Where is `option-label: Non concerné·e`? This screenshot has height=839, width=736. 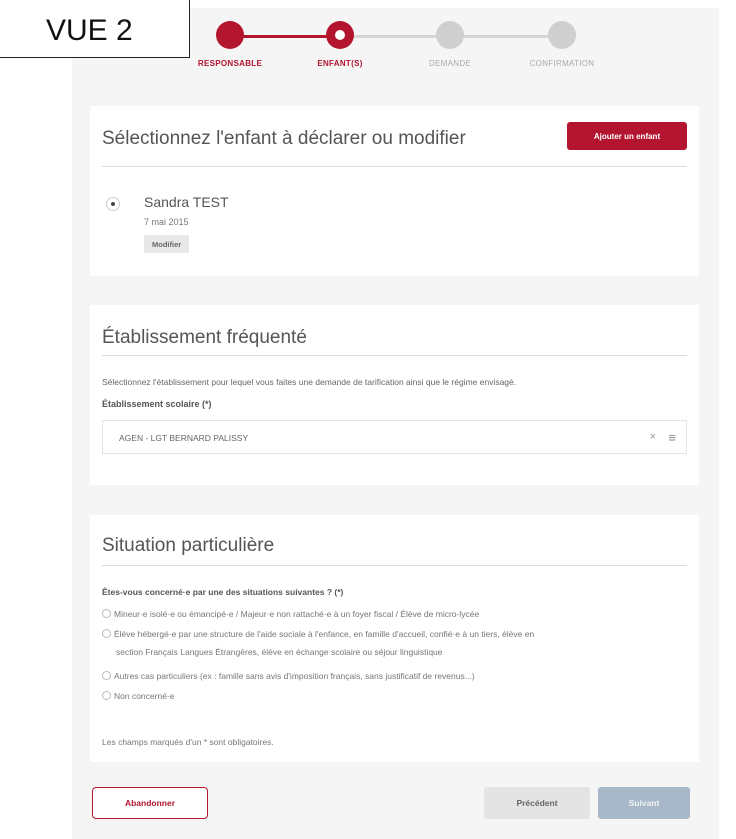
option-label: Non concerné·e is located at coordinates (144, 696).